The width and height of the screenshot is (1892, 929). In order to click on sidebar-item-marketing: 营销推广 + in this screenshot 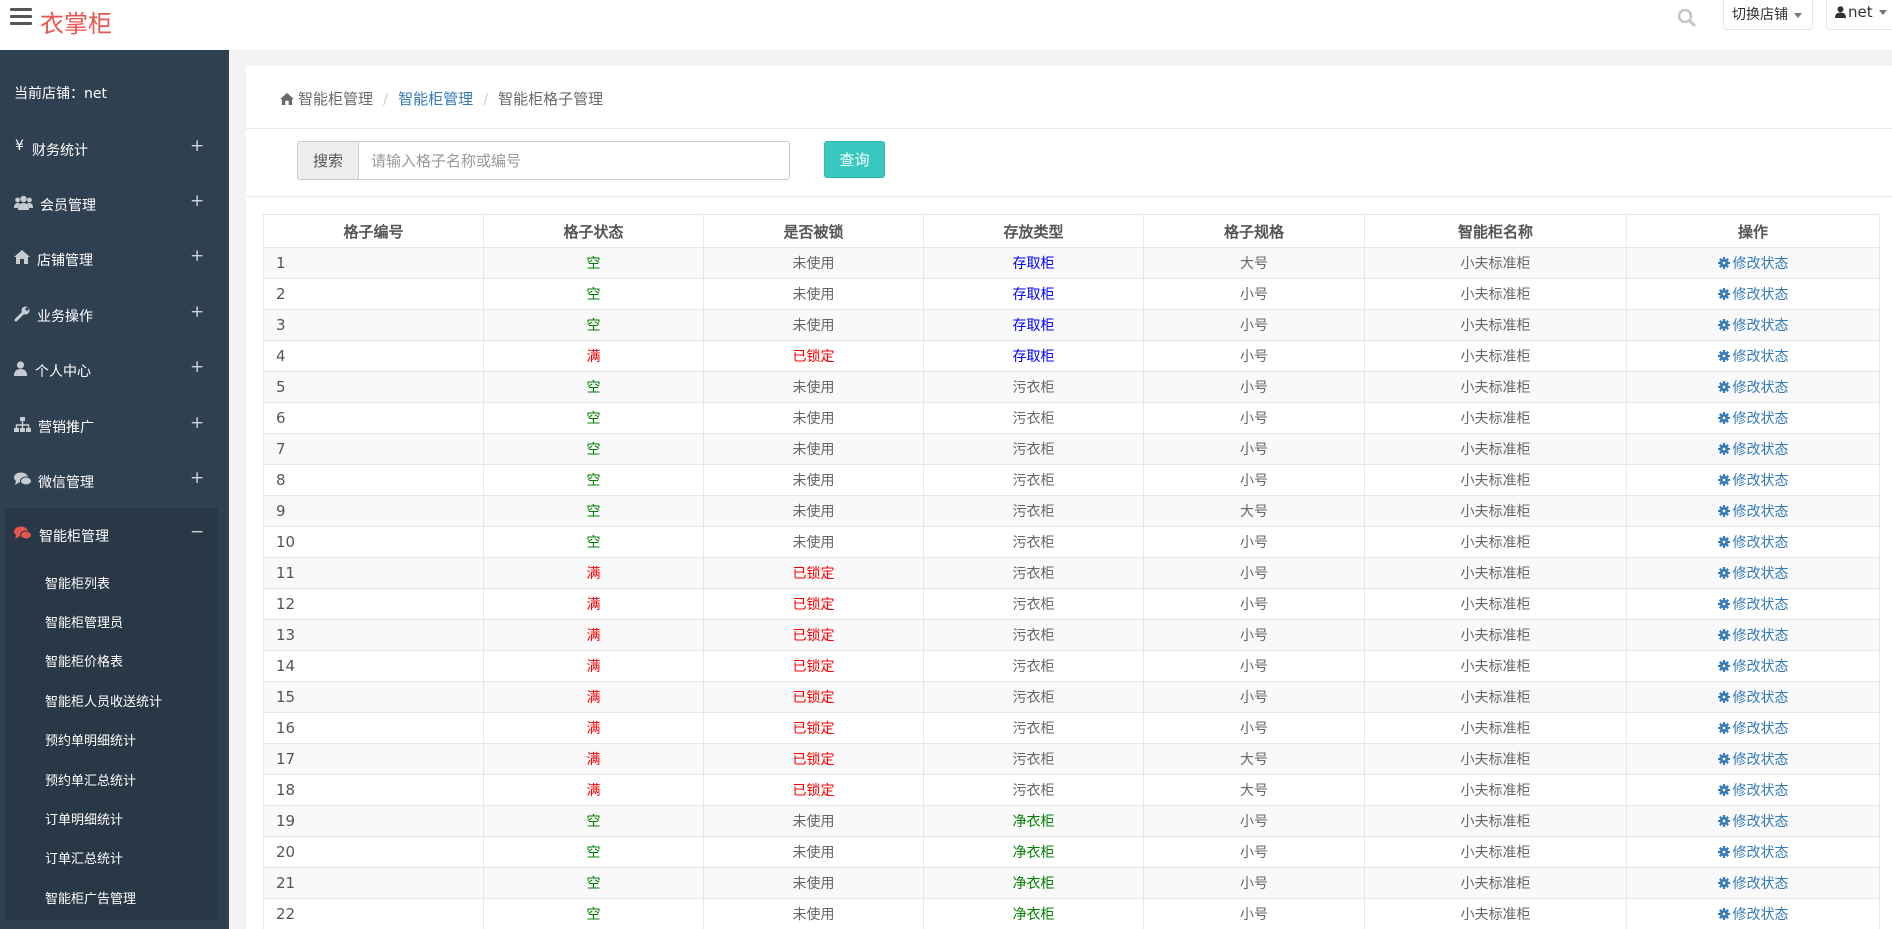, I will do `click(114, 426)`.